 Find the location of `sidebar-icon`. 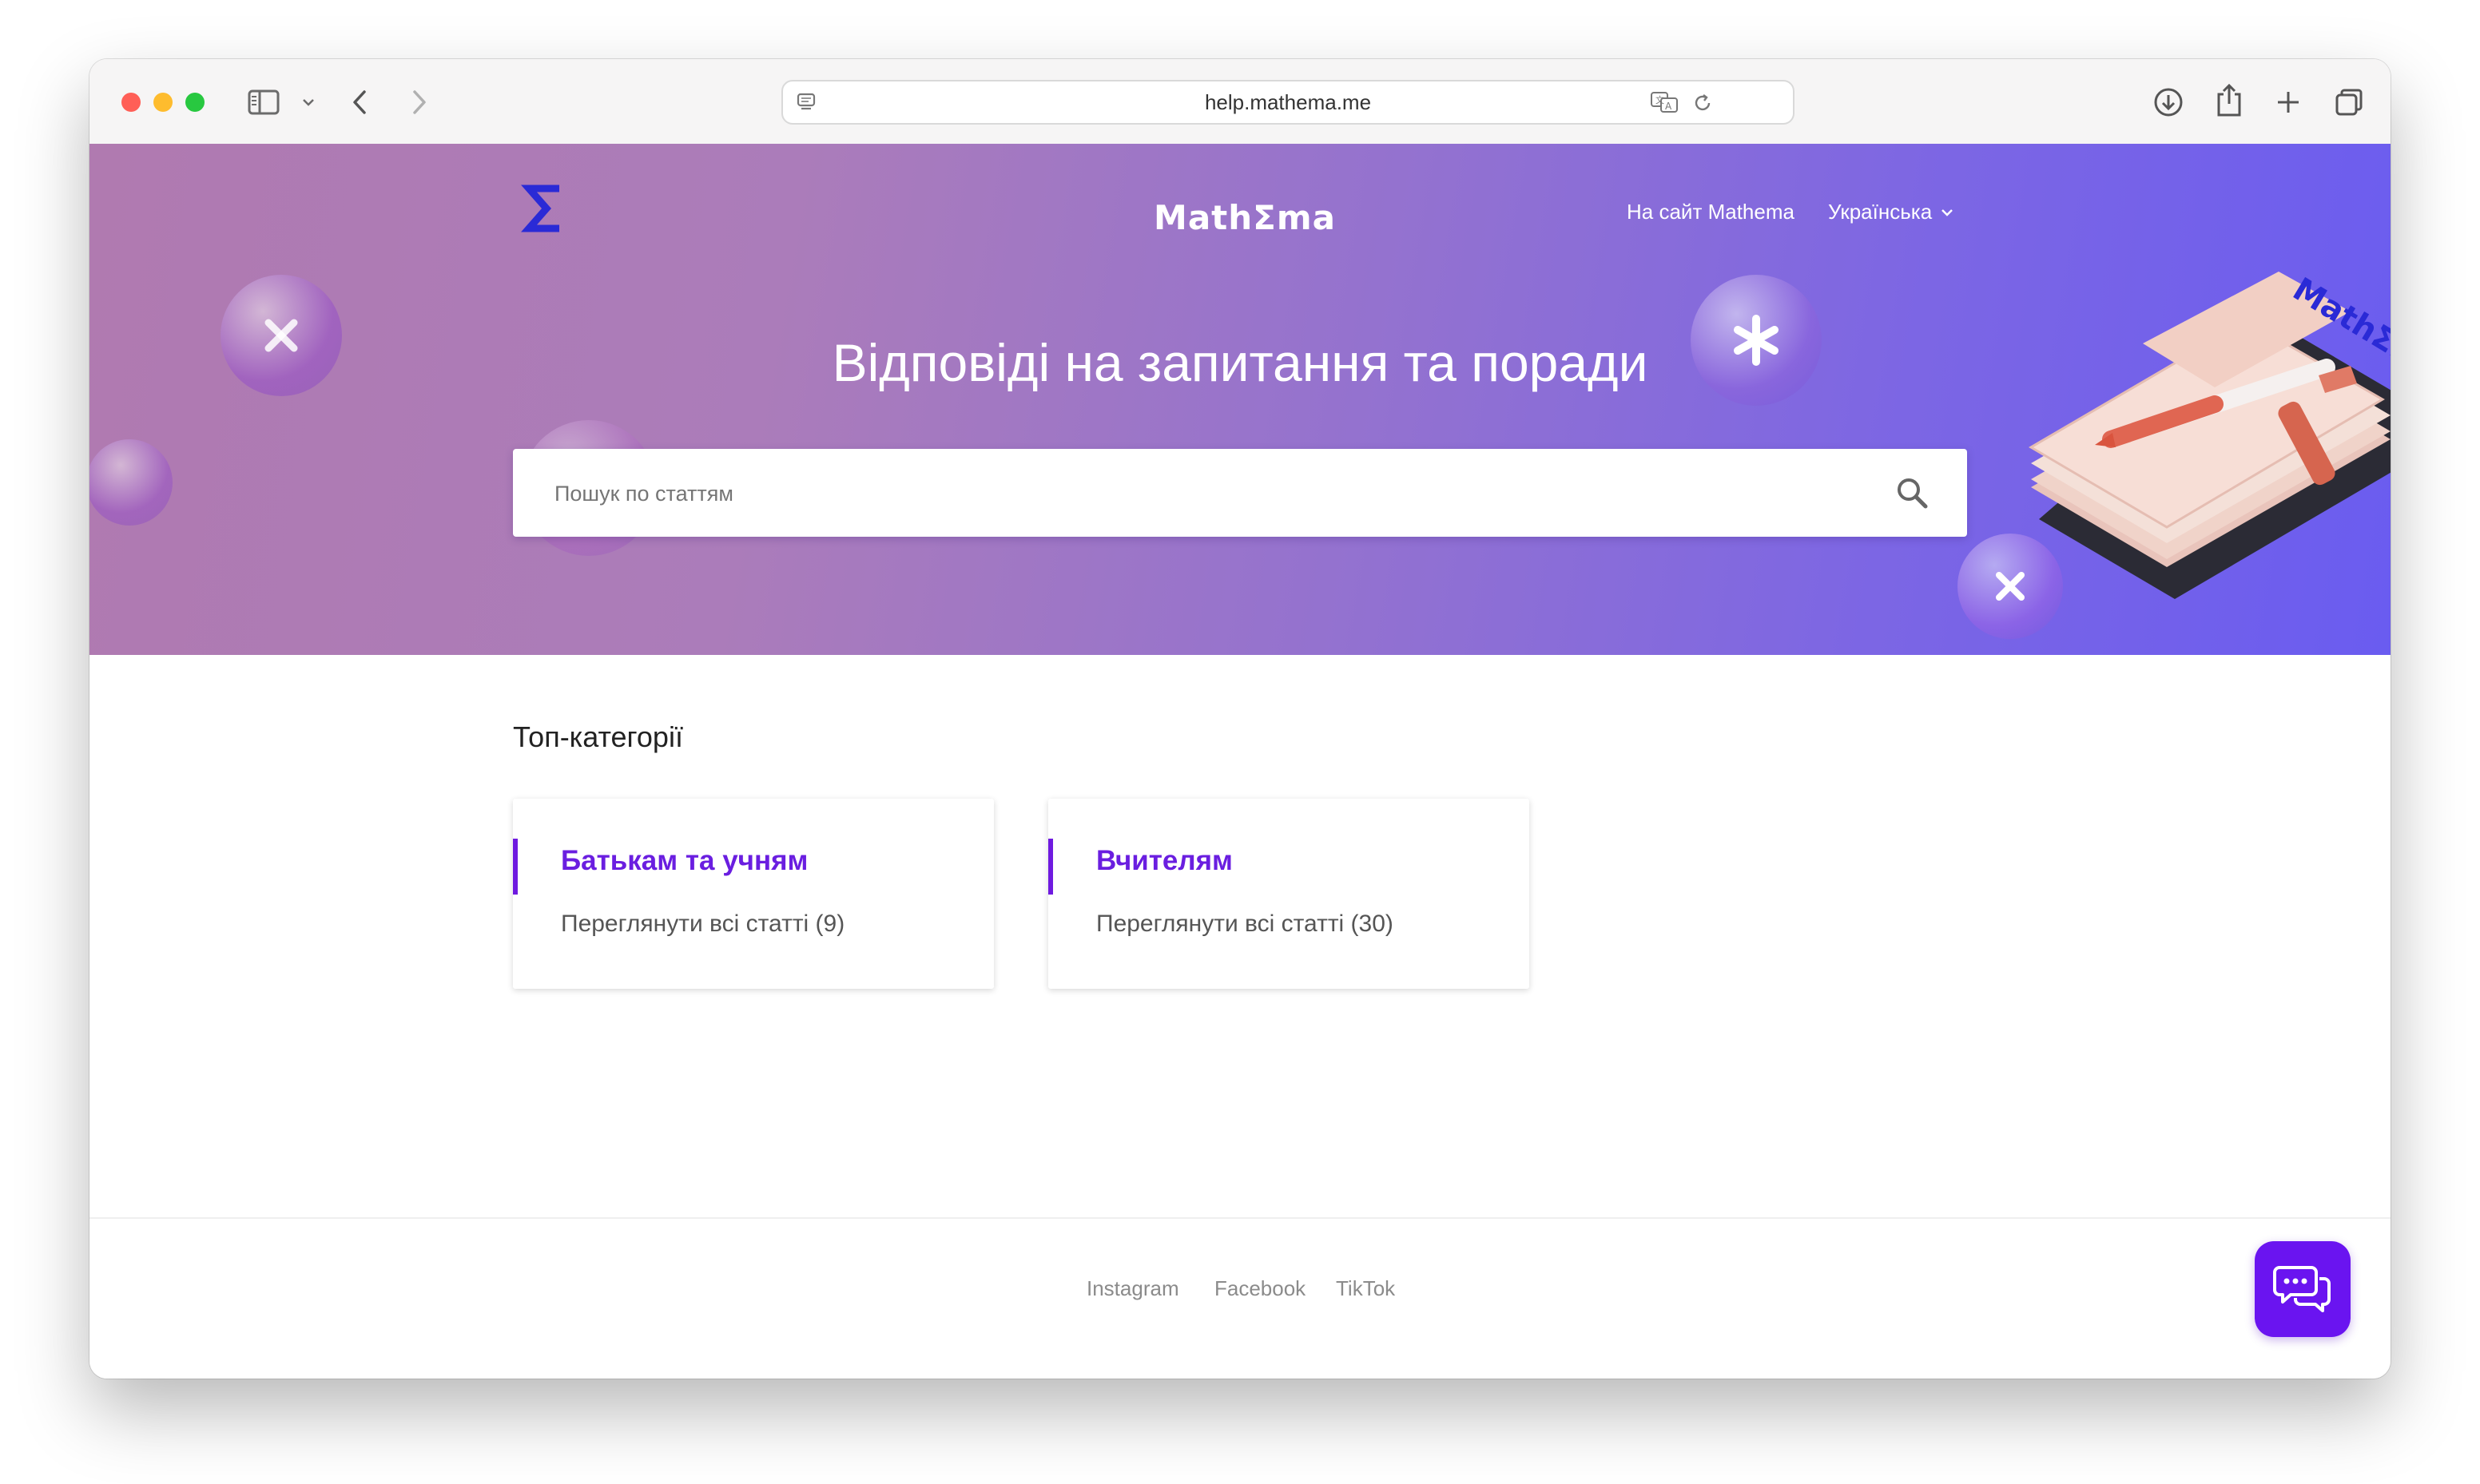

sidebar-icon is located at coordinates (263, 102).